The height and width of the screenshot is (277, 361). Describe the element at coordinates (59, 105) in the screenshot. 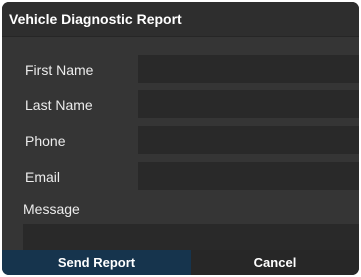

I see `last-name-label: Last Name` at that location.